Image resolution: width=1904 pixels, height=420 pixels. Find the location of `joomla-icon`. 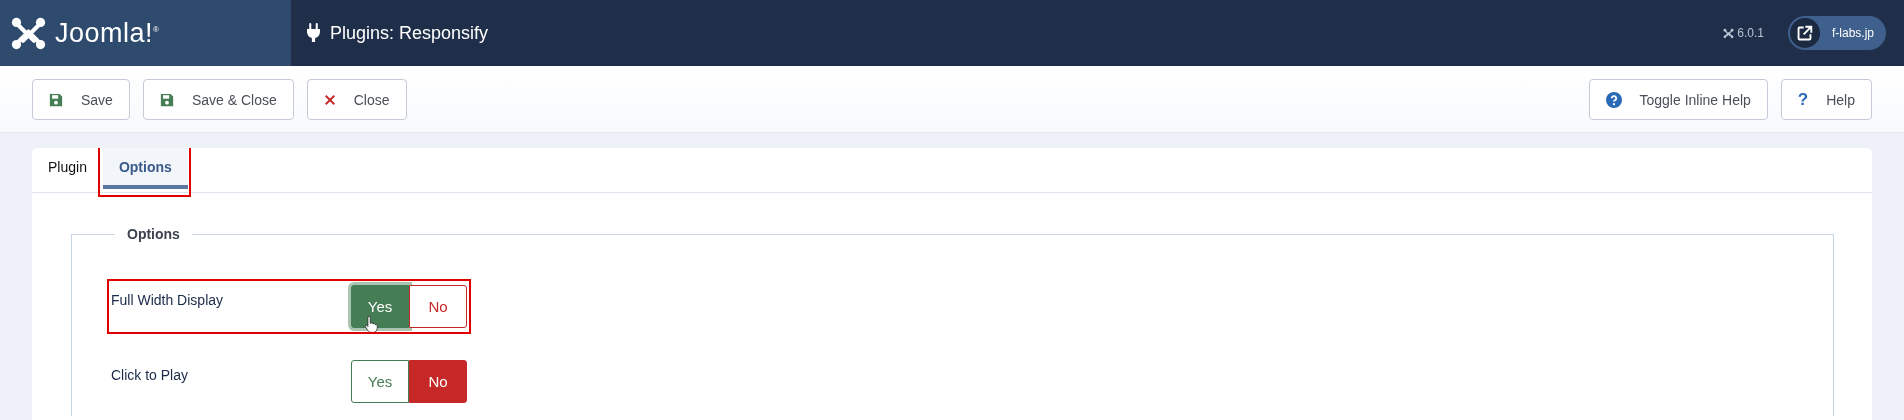

joomla-icon is located at coordinates (1729, 33).